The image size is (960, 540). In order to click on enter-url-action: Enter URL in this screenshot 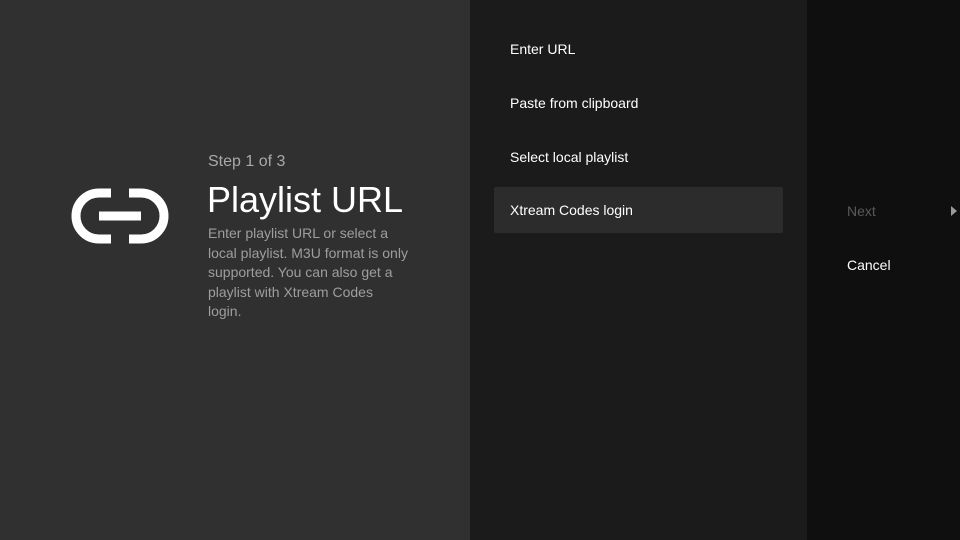, I will do `click(638, 49)`.